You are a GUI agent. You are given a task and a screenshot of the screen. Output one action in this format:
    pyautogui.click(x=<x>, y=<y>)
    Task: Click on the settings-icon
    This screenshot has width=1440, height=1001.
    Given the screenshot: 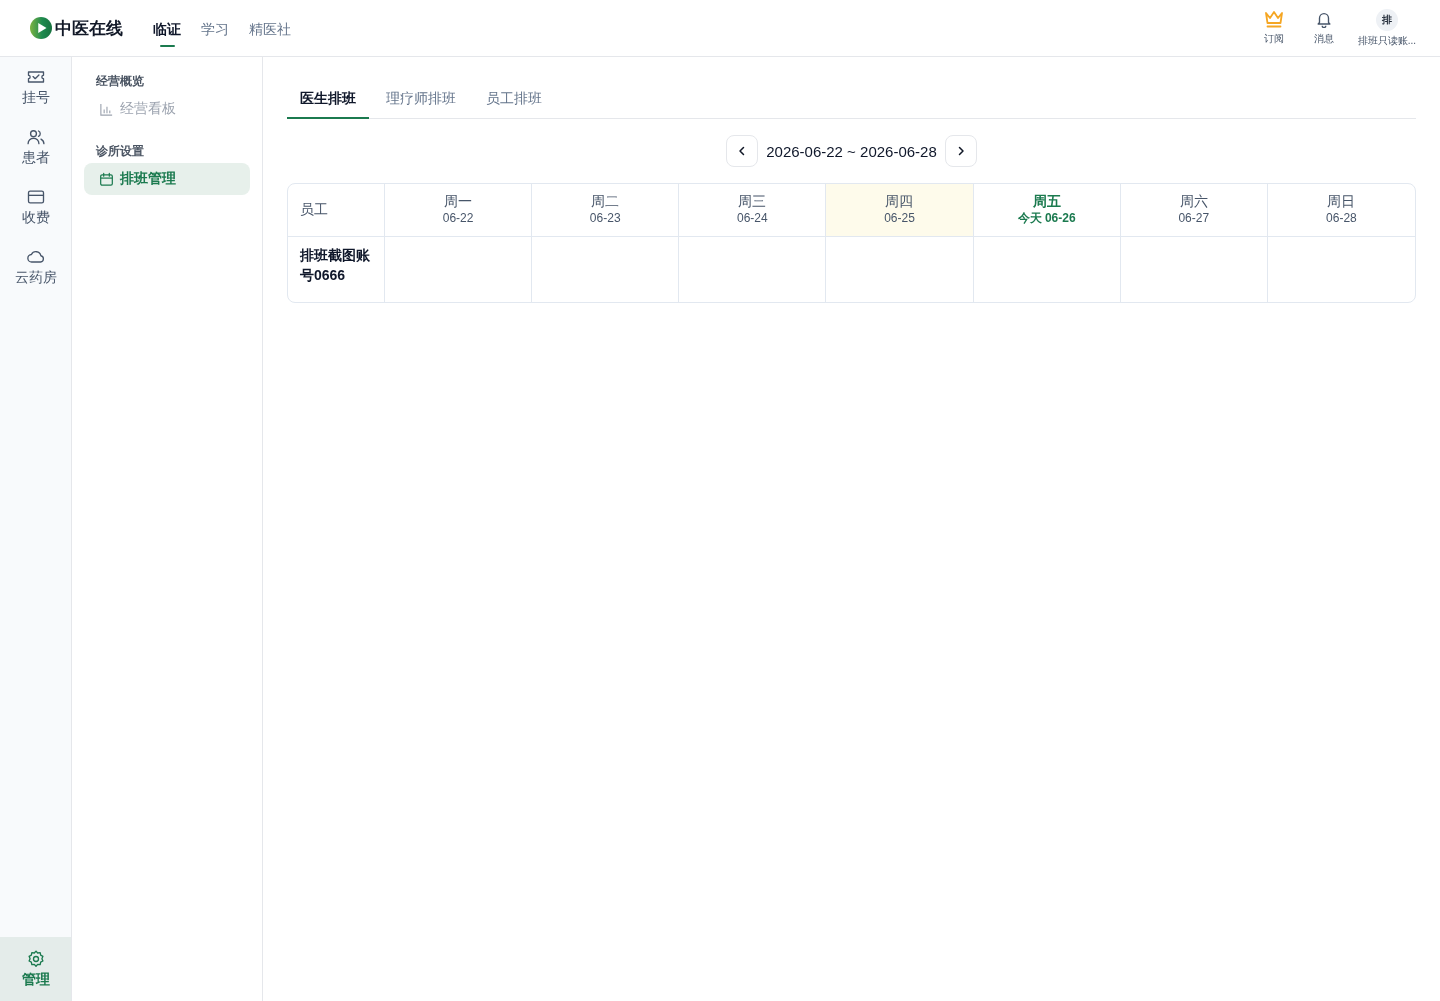 What is the action you would take?
    pyautogui.click(x=35, y=959)
    